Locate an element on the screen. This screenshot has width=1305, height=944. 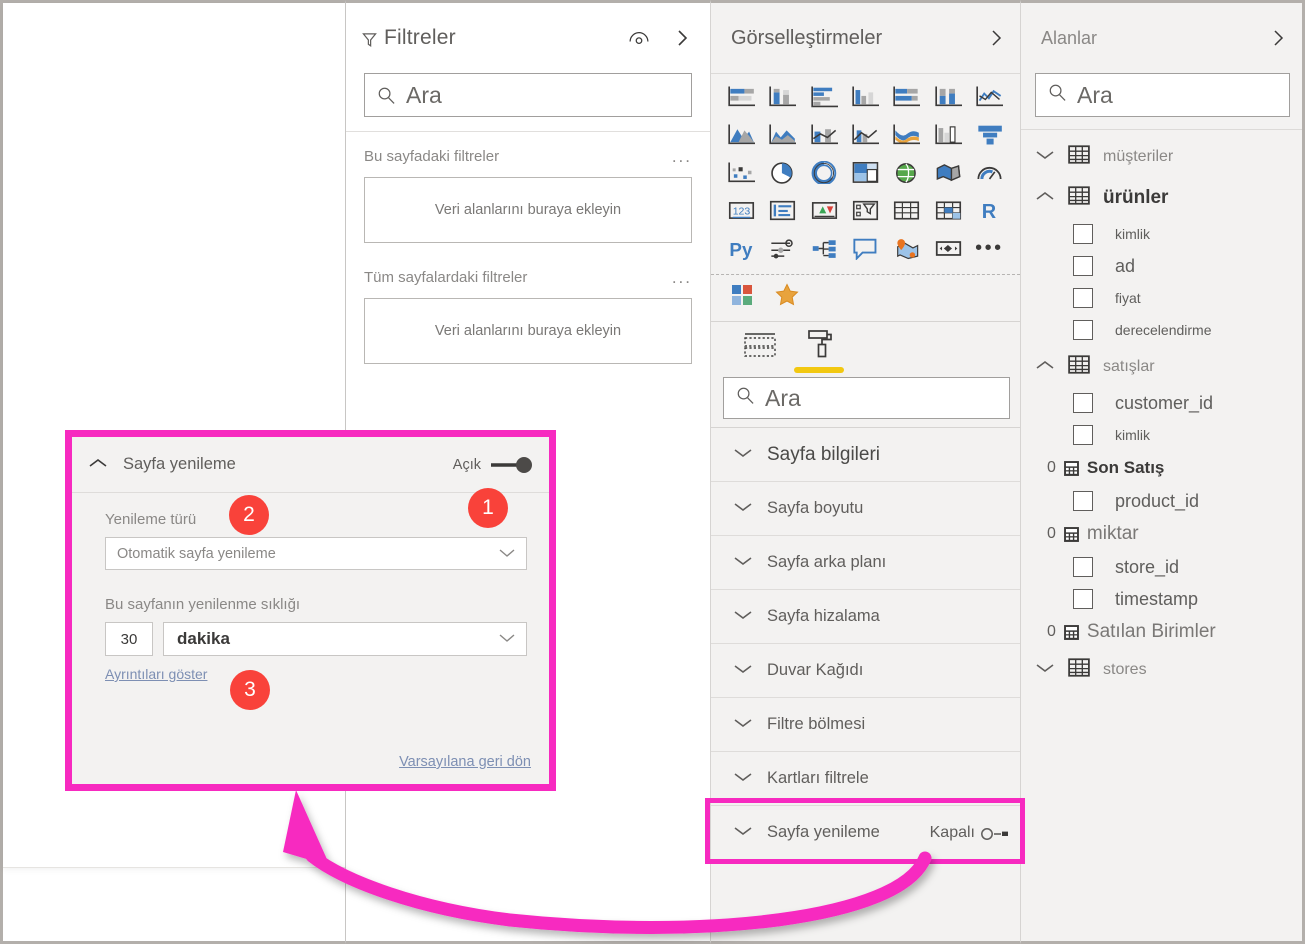
100-stacked-bar-chart-icon is located at coordinates (906, 96).